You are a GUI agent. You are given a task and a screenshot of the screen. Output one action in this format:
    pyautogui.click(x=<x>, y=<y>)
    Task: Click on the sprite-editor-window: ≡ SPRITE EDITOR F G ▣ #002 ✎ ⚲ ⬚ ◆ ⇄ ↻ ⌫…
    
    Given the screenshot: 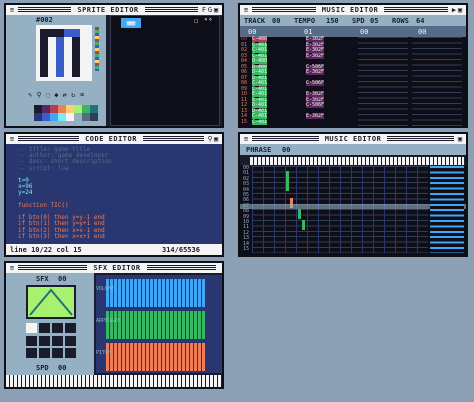 What is the action you would take?
    pyautogui.click(x=114, y=65)
    